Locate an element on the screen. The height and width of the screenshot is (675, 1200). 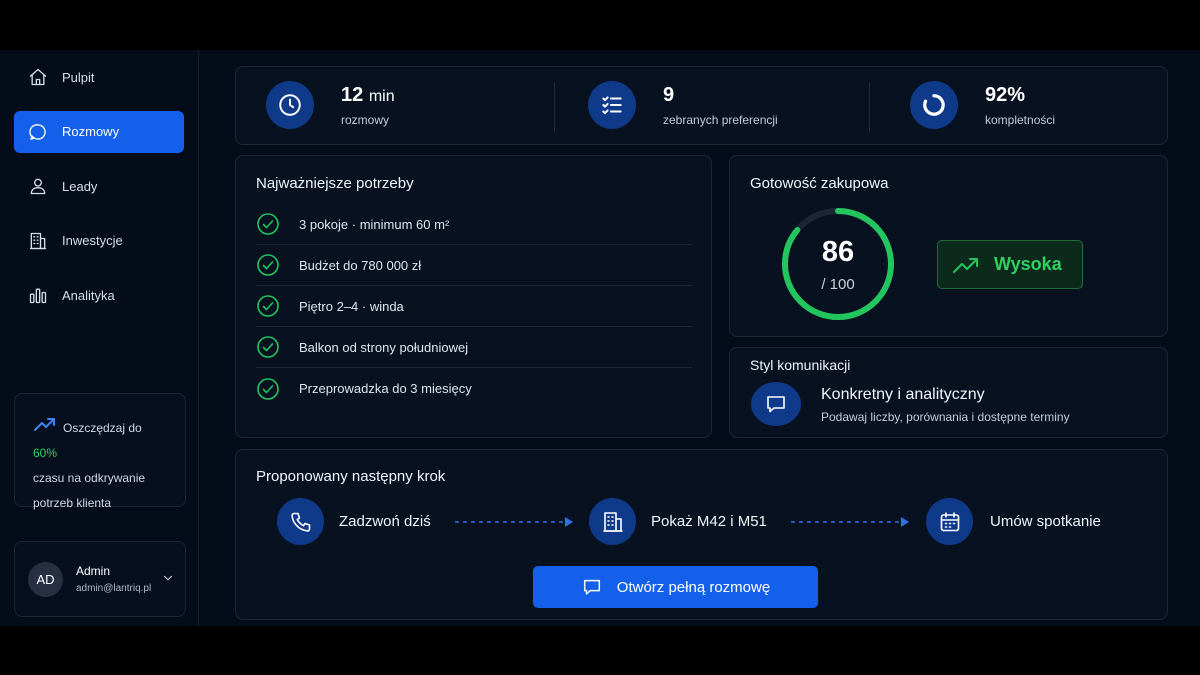
user-menu: AD Admin admin@lantriq.pl is located at coordinates (100, 579).